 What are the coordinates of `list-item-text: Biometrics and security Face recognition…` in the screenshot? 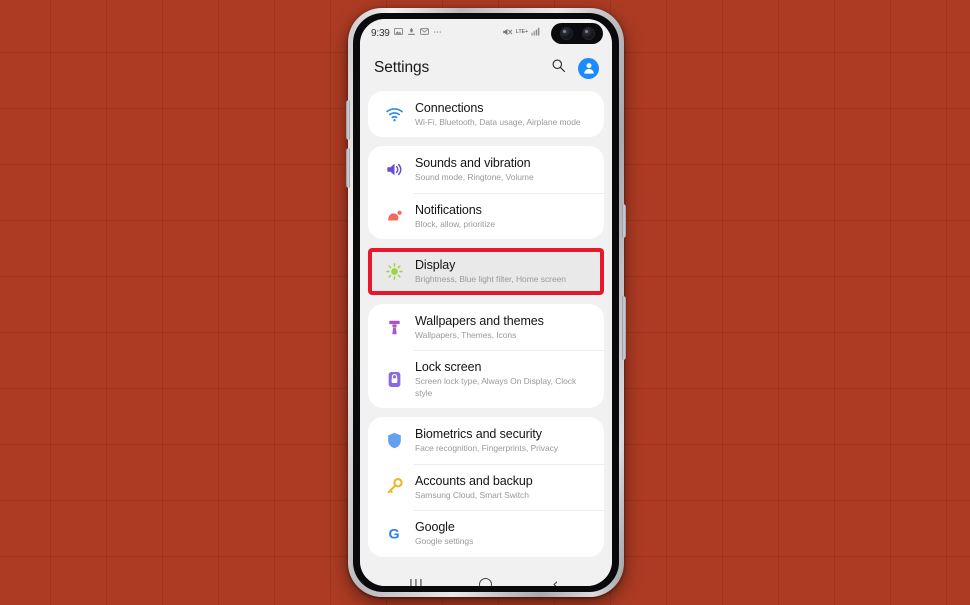 It's located at (484, 440).